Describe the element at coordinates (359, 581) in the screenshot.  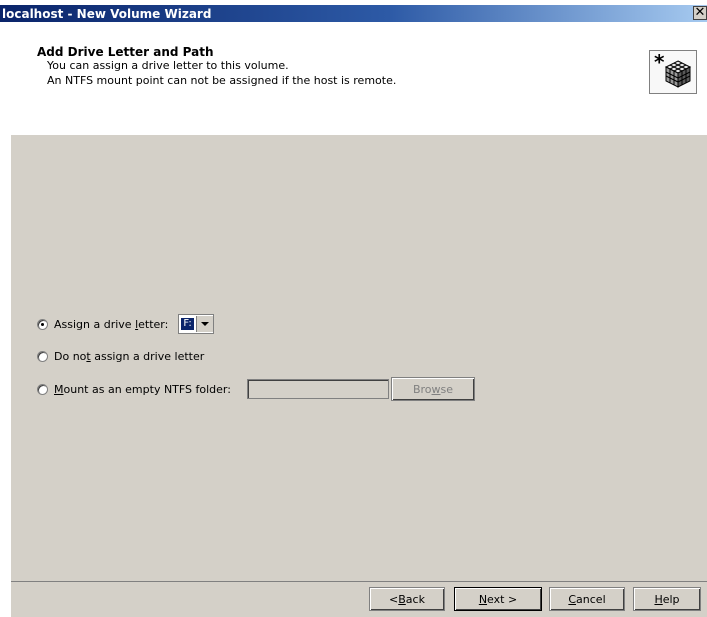
I see `button-separator` at that location.